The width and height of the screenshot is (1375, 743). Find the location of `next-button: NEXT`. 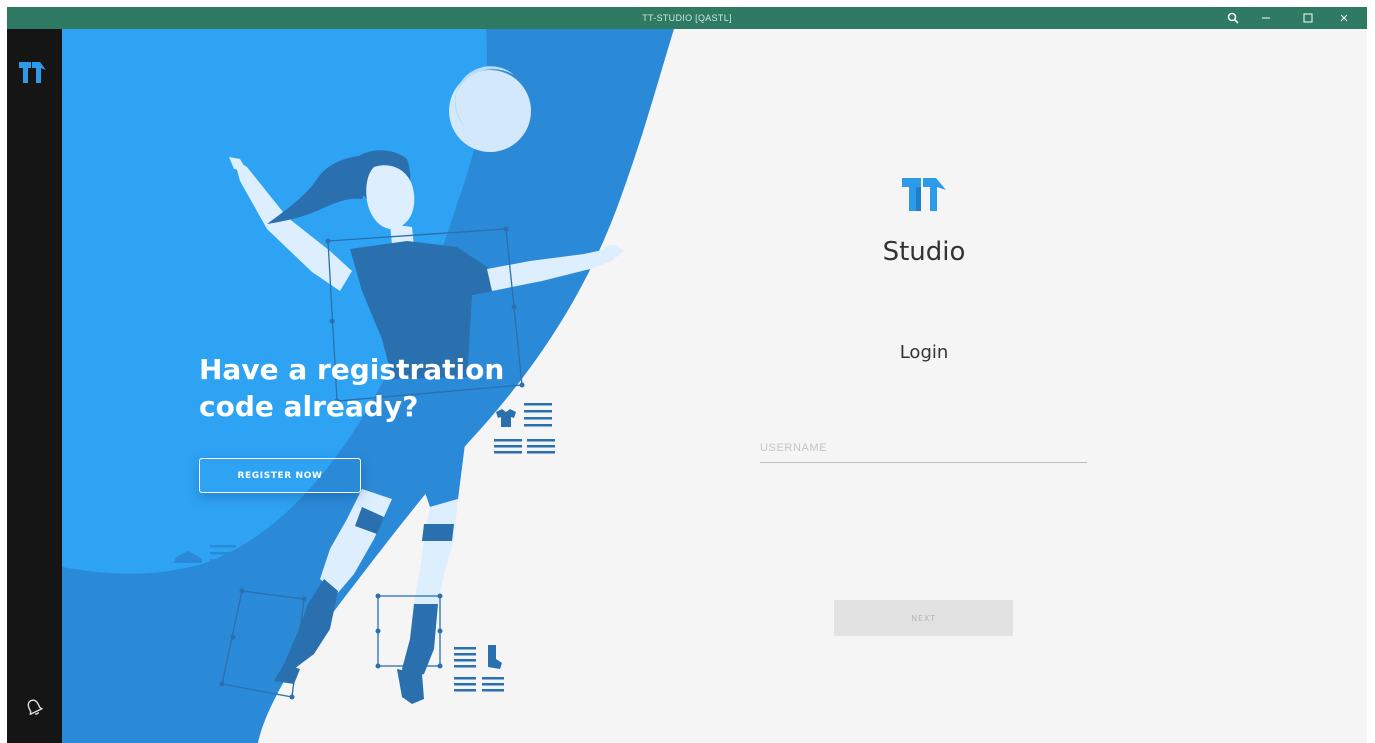

next-button: NEXT is located at coordinates (923, 618).